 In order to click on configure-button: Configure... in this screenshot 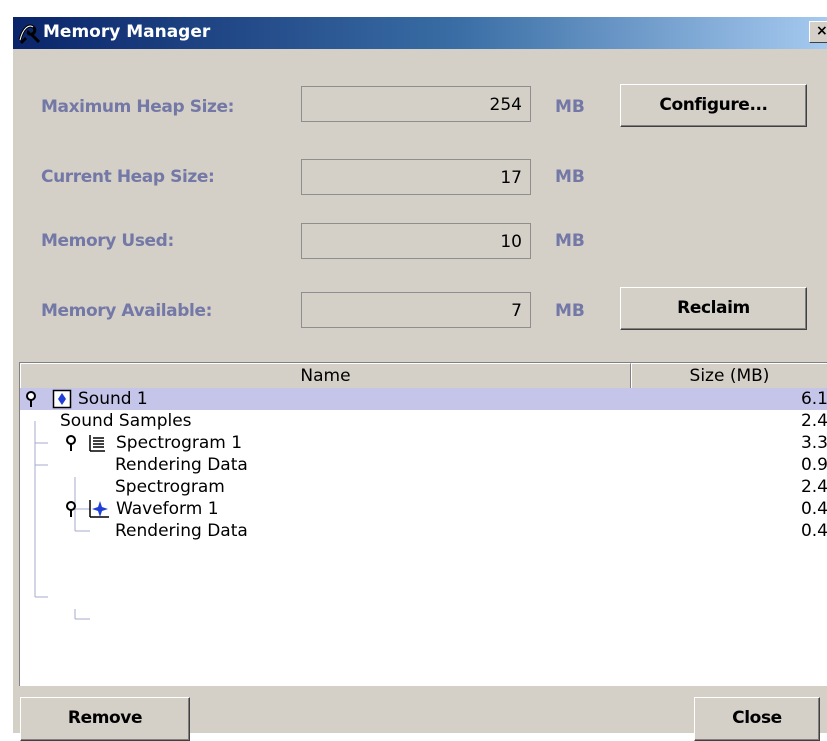, I will do `click(713, 105)`.